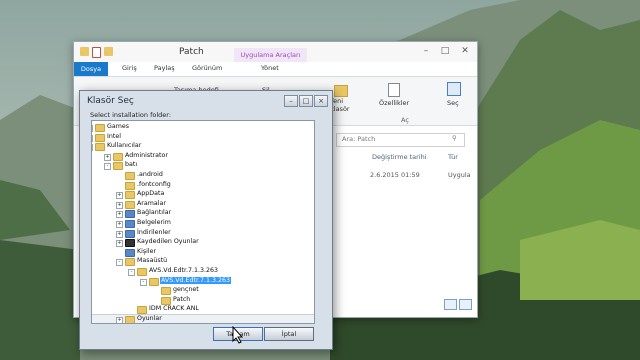  Describe the element at coordinates (238, 335) in the screenshot. I see `mouse-cursor-icon` at that location.